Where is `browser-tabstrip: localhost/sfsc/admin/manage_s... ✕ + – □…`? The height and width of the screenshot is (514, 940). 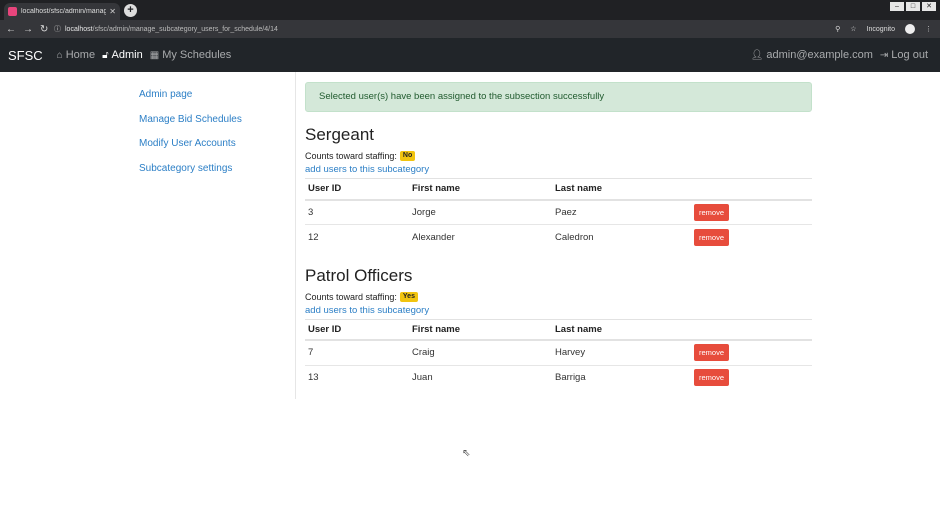 browser-tabstrip: localhost/sfsc/admin/manage_s... ✕ + – □… is located at coordinates (470, 10).